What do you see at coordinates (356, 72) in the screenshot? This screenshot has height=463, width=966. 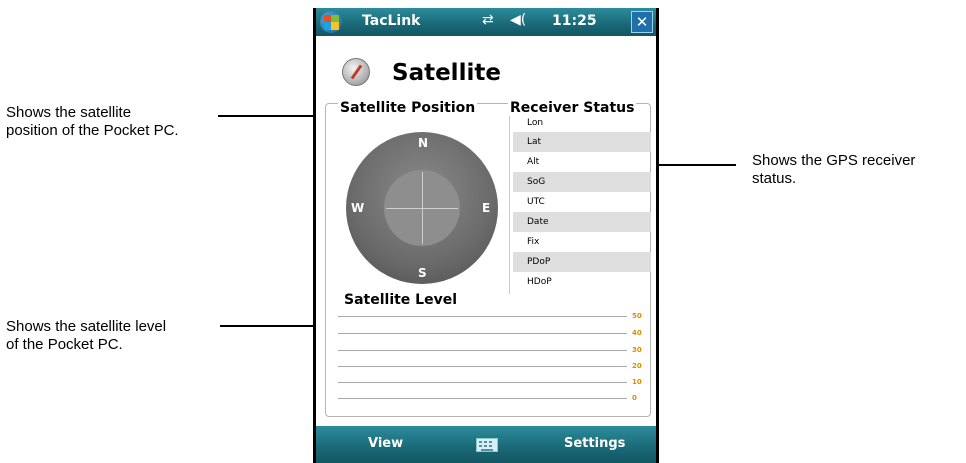 I see `satellite-compass-icon` at bounding box center [356, 72].